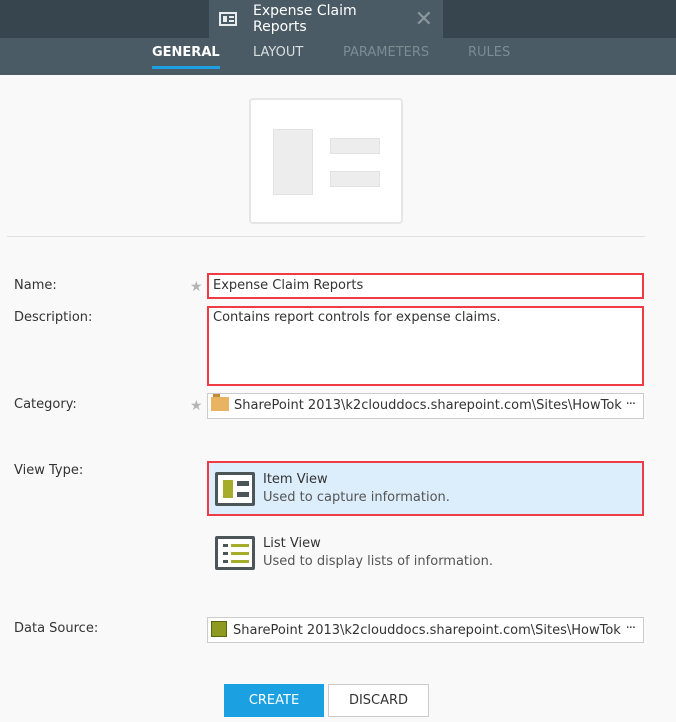  Describe the element at coordinates (49, 470) in the screenshot. I see `view-type-label: View Type:` at that location.